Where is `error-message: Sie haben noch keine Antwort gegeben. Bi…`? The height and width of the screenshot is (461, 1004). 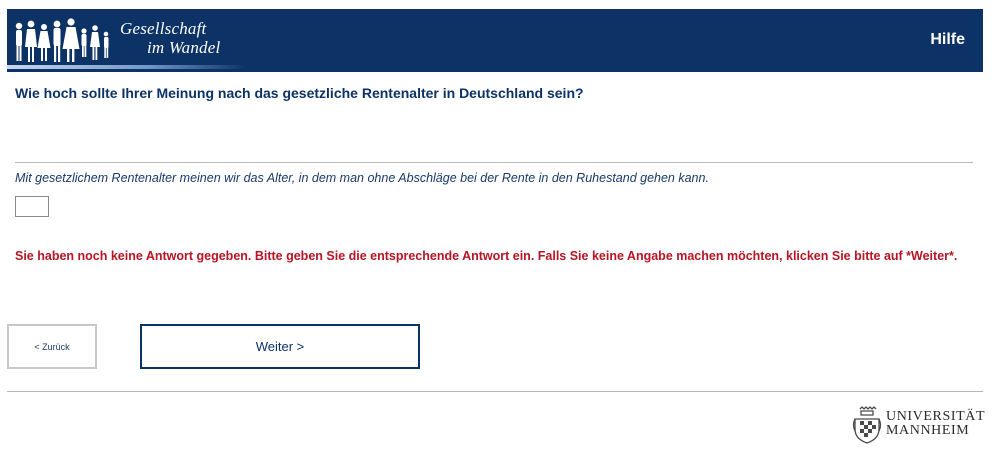 error-message: Sie haben noch keine Antwort gegeben. Bi… is located at coordinates (486, 256).